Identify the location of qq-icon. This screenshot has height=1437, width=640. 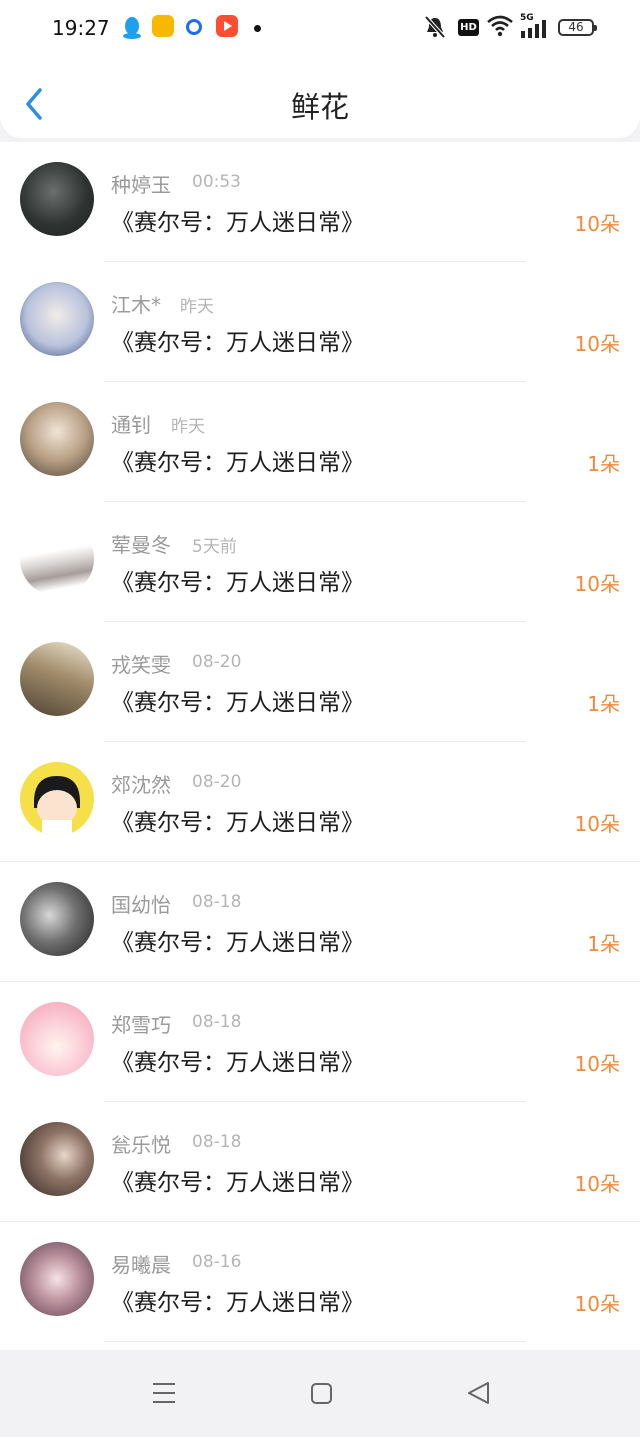
(132, 28).